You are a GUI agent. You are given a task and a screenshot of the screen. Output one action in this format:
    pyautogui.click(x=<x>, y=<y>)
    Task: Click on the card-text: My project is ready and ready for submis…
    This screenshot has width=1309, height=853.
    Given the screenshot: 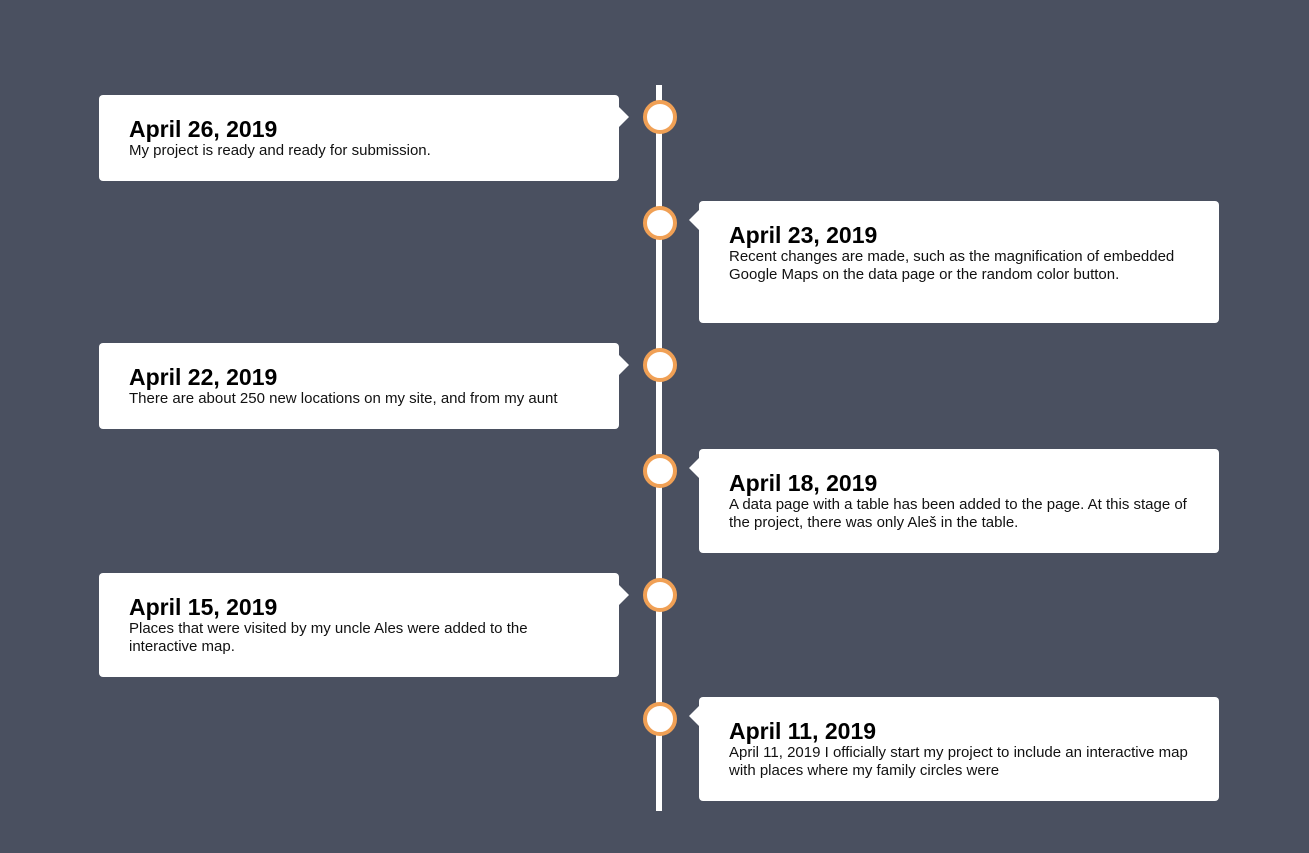 What is the action you would take?
    pyautogui.click(x=280, y=150)
    